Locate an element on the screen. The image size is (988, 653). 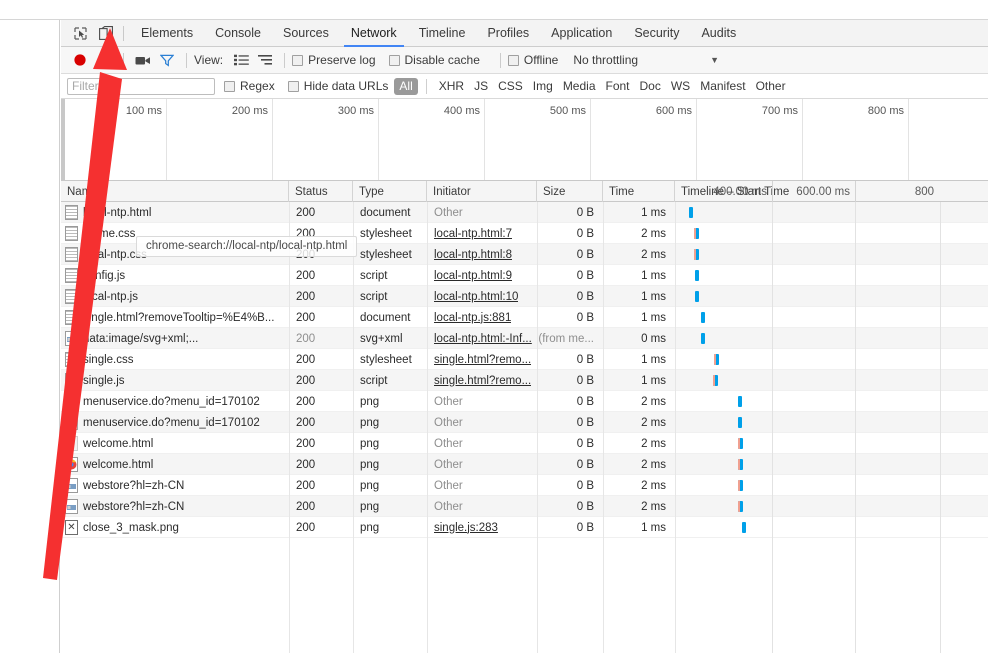
tab-timeline: Timeline is located at coordinates (442, 33).